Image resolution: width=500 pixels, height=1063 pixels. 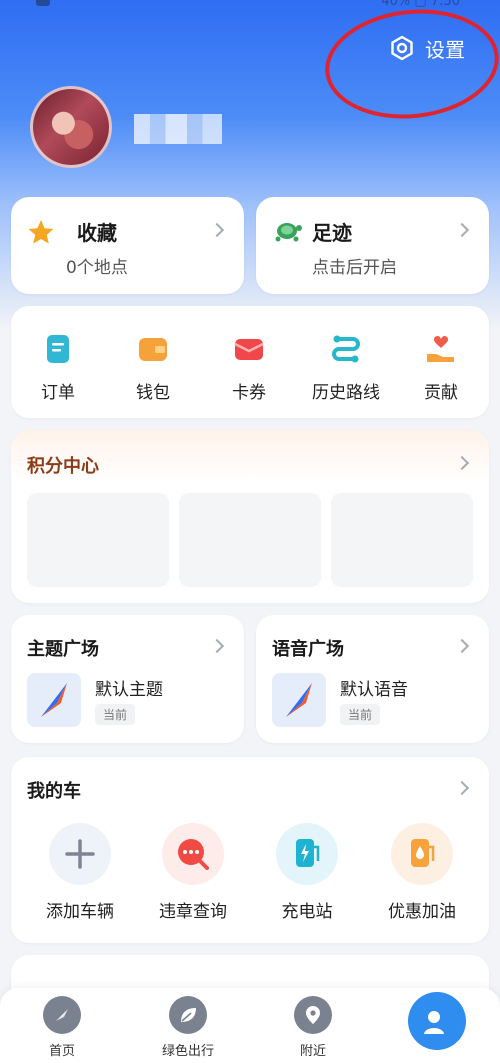 I want to click on add-vehicle-button: 添加车辆, so click(x=80, y=872).